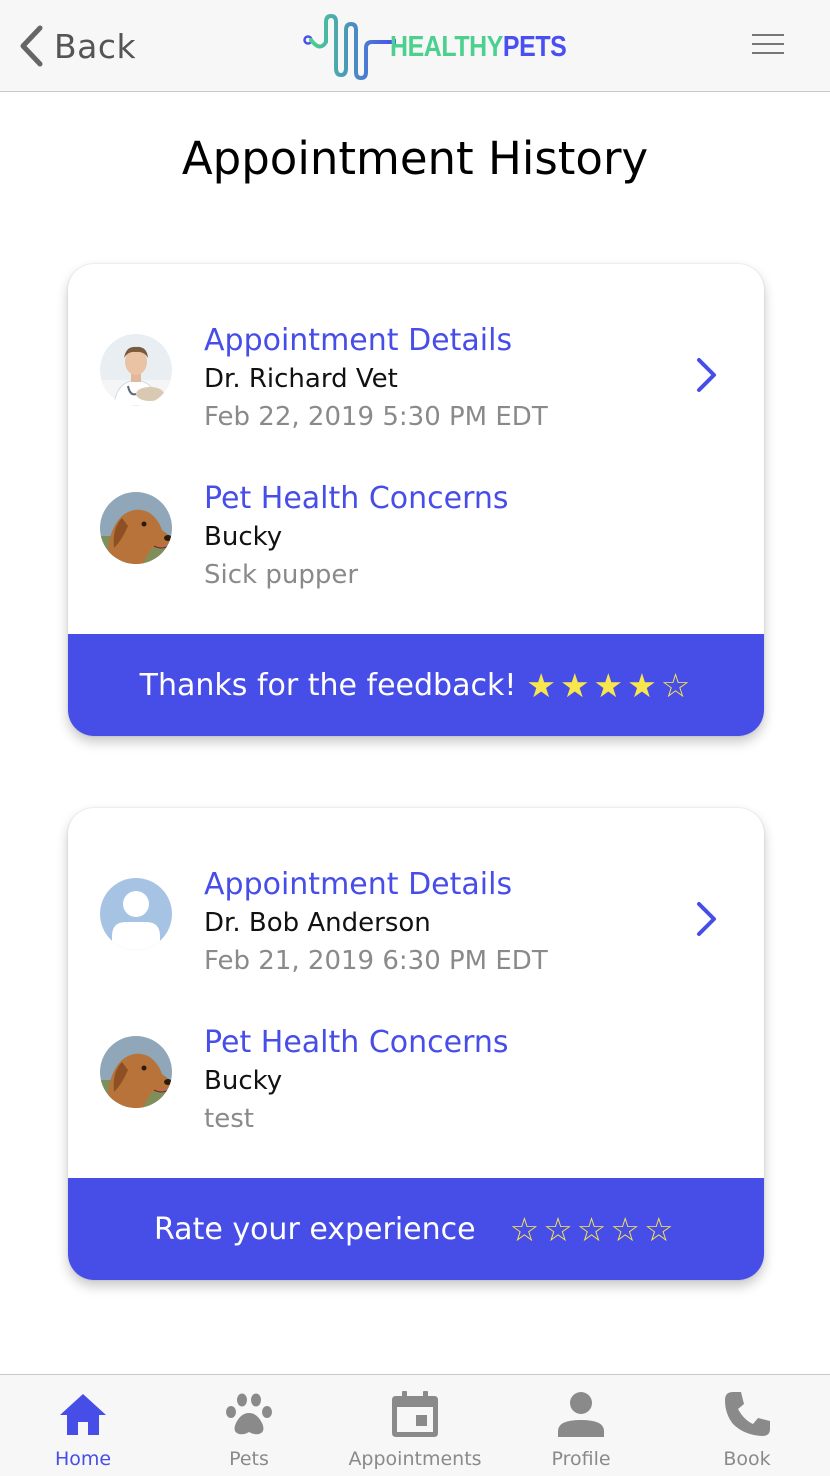 The height and width of the screenshot is (1476, 830). I want to click on logo-wordmark: HEALTHYPETS, so click(478, 47).